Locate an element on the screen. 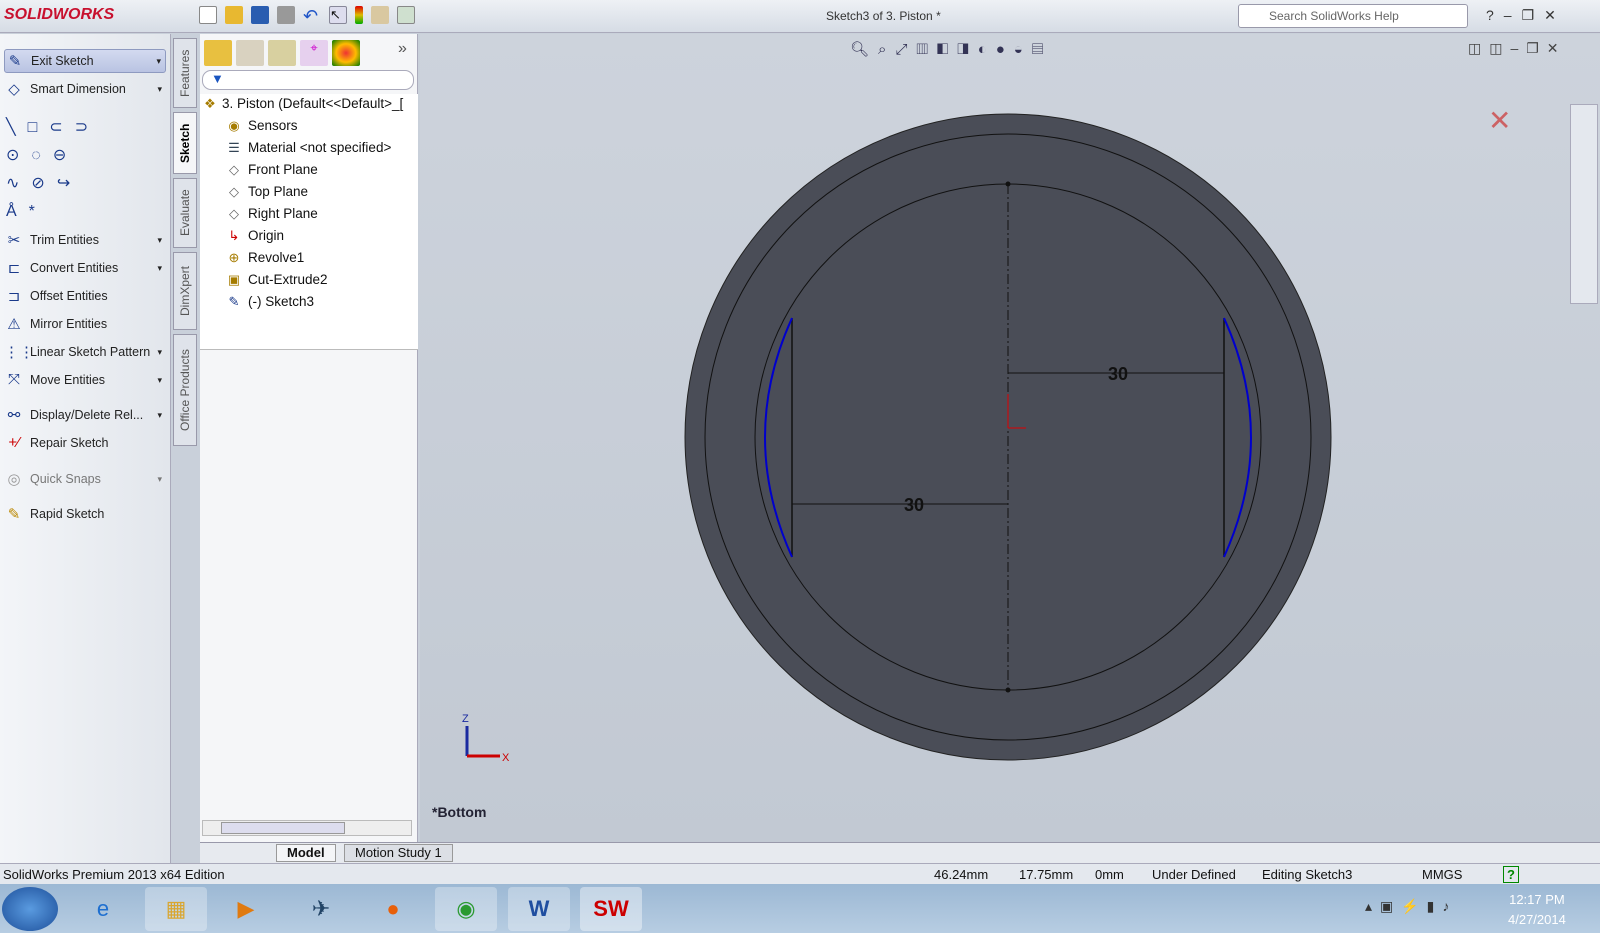 Image resolution: width=1600 pixels, height=933 pixels. tree-node-right-plane: ◇ Right Plane is located at coordinates (273, 214).